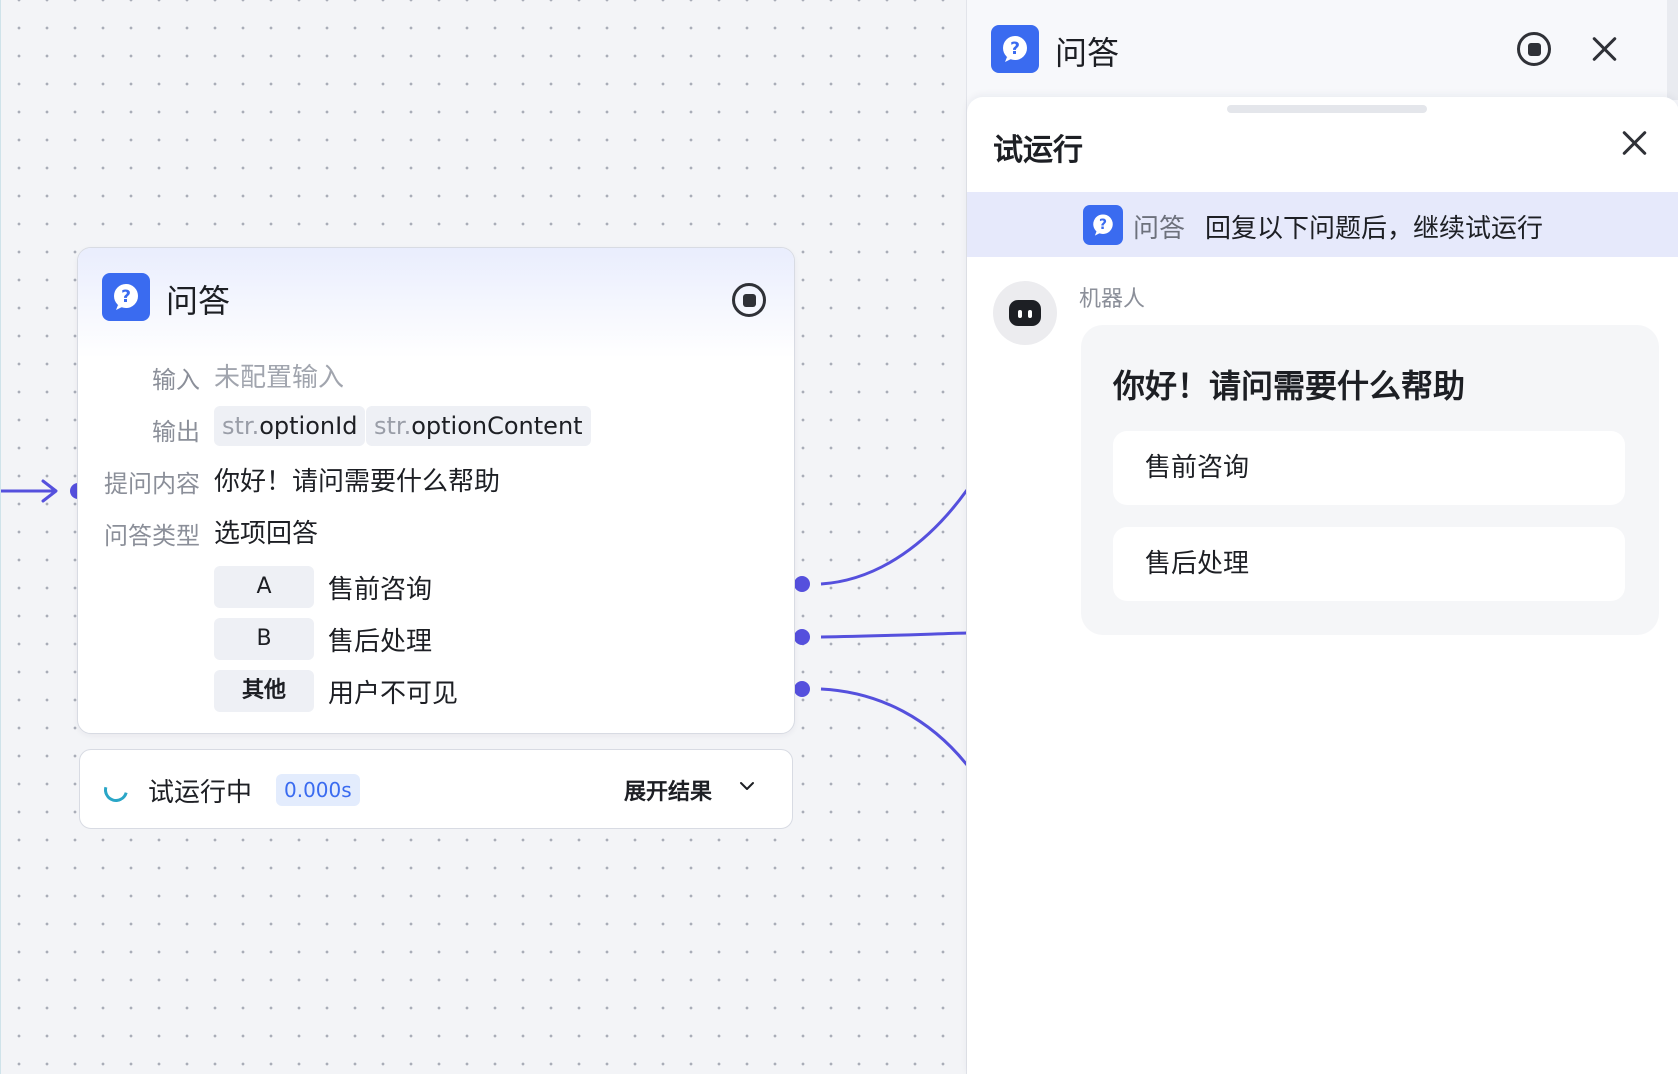 This screenshot has width=1678, height=1074. Describe the element at coordinates (802, 689) in the screenshot. I see `output-port-other` at that location.